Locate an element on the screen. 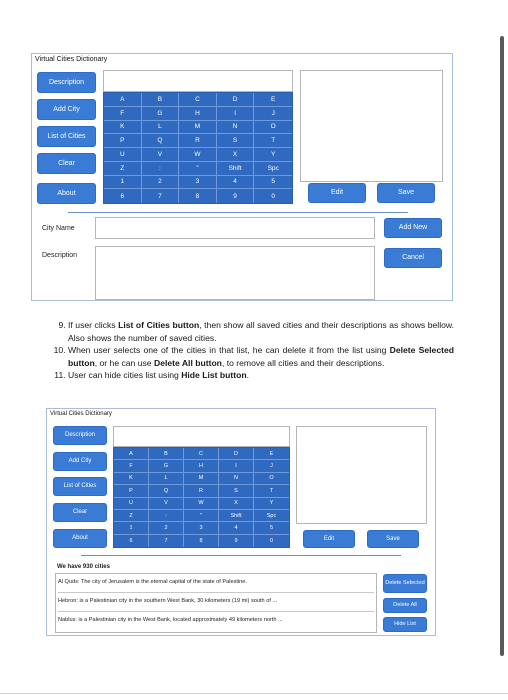 The height and width of the screenshot is (700, 508). delete-selected-button: Delete Selected is located at coordinates (405, 583).